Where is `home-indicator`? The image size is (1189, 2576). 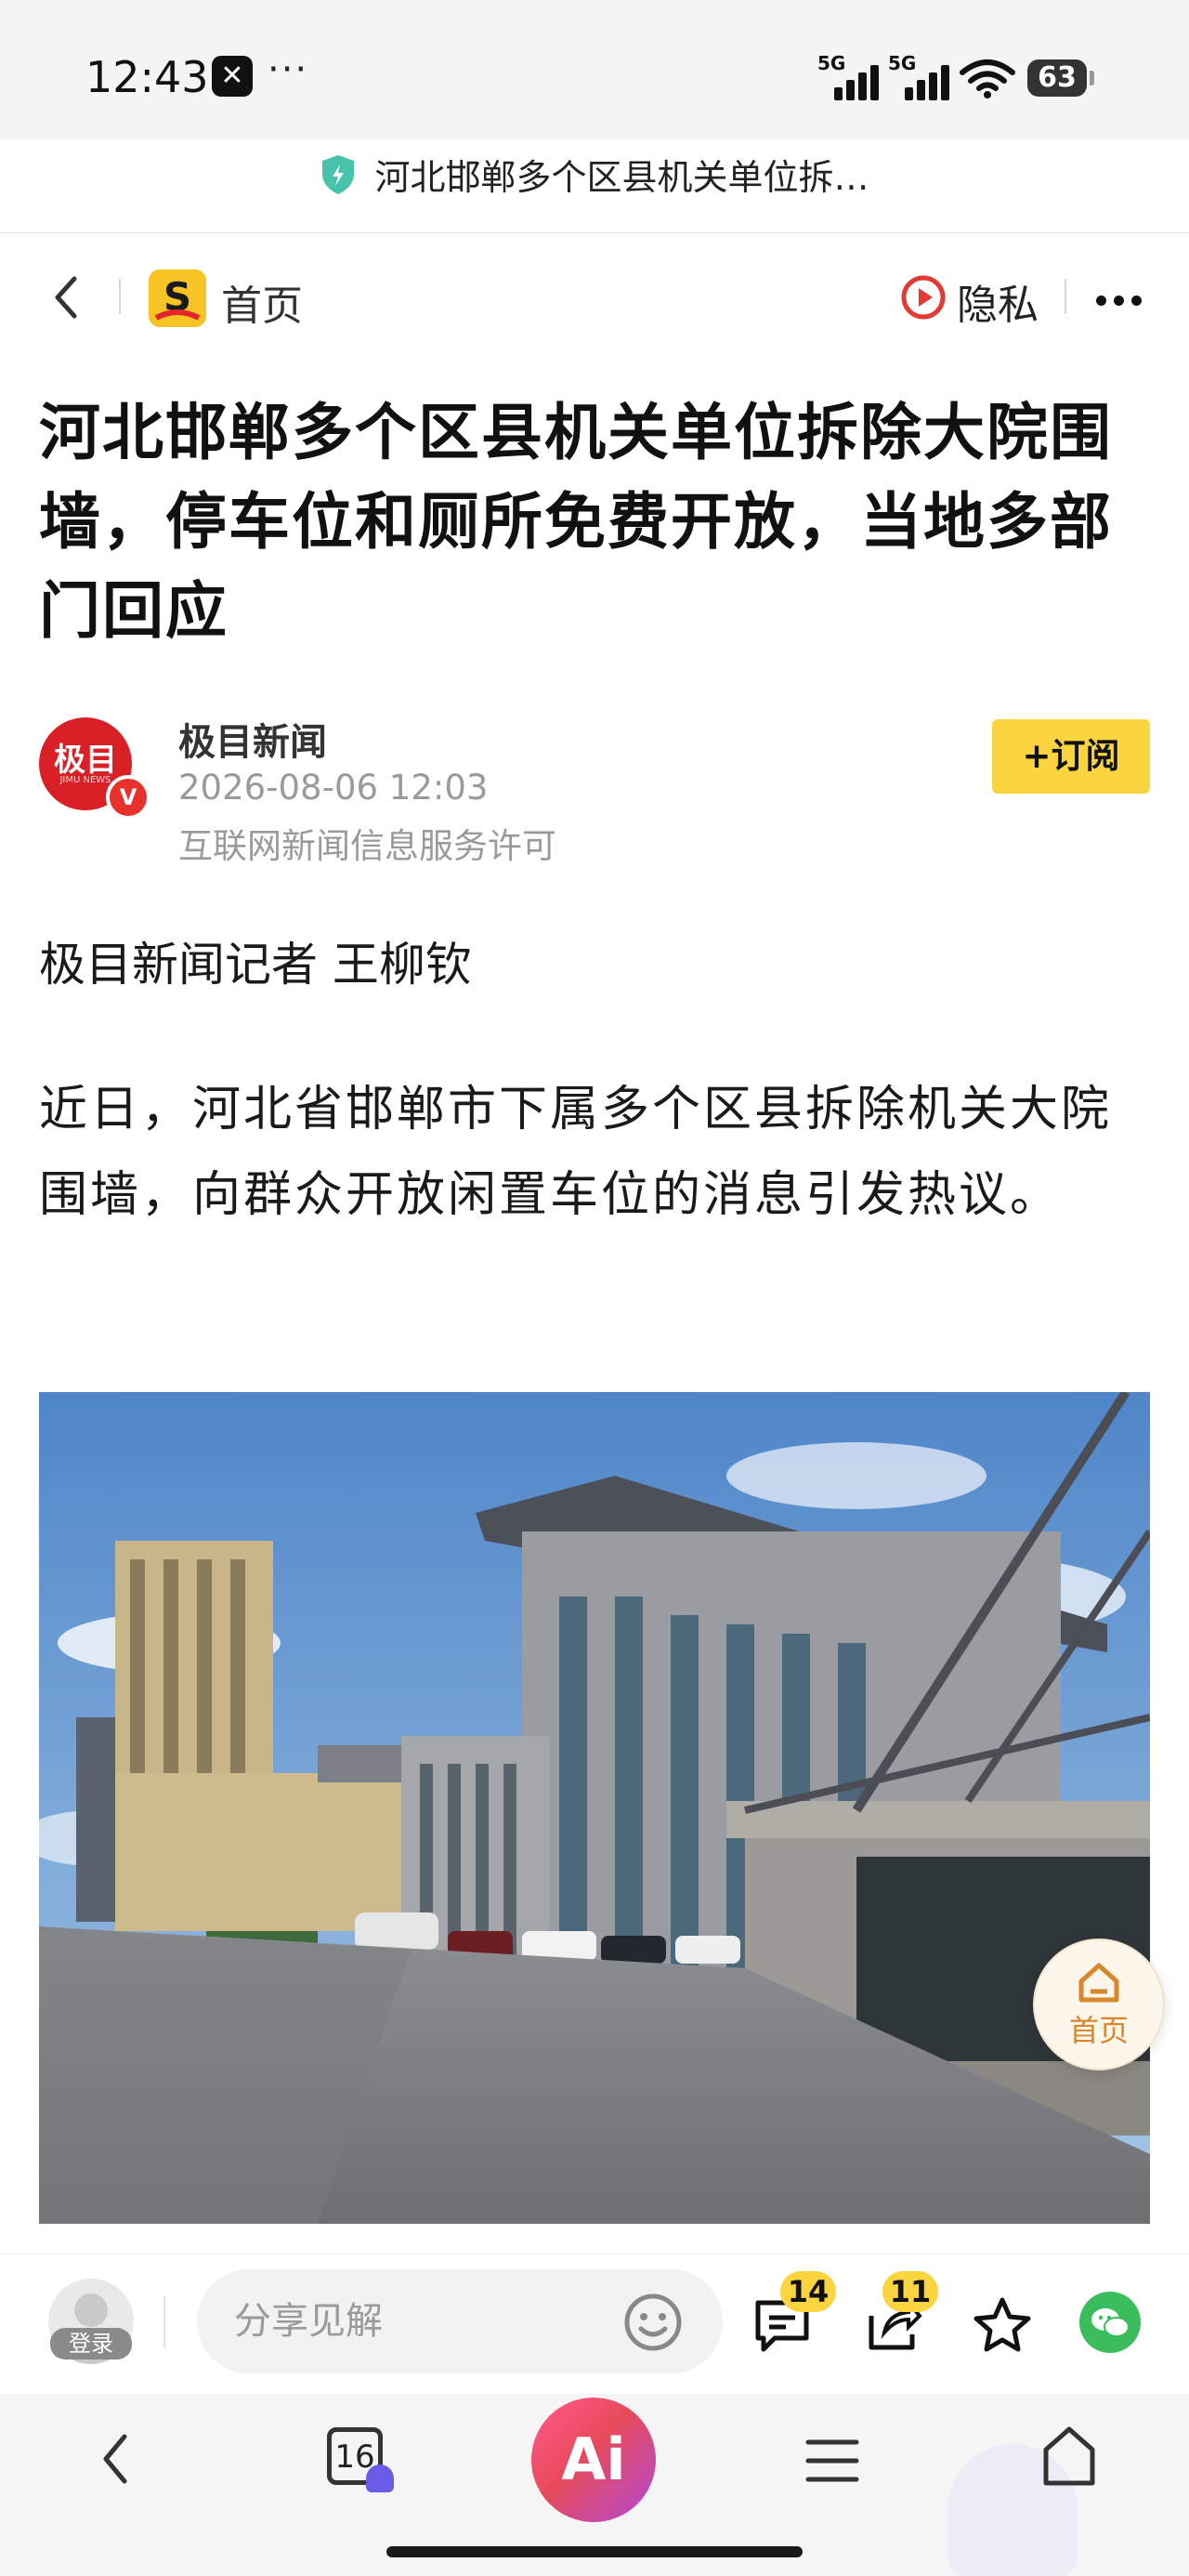
home-indicator is located at coordinates (594, 2551).